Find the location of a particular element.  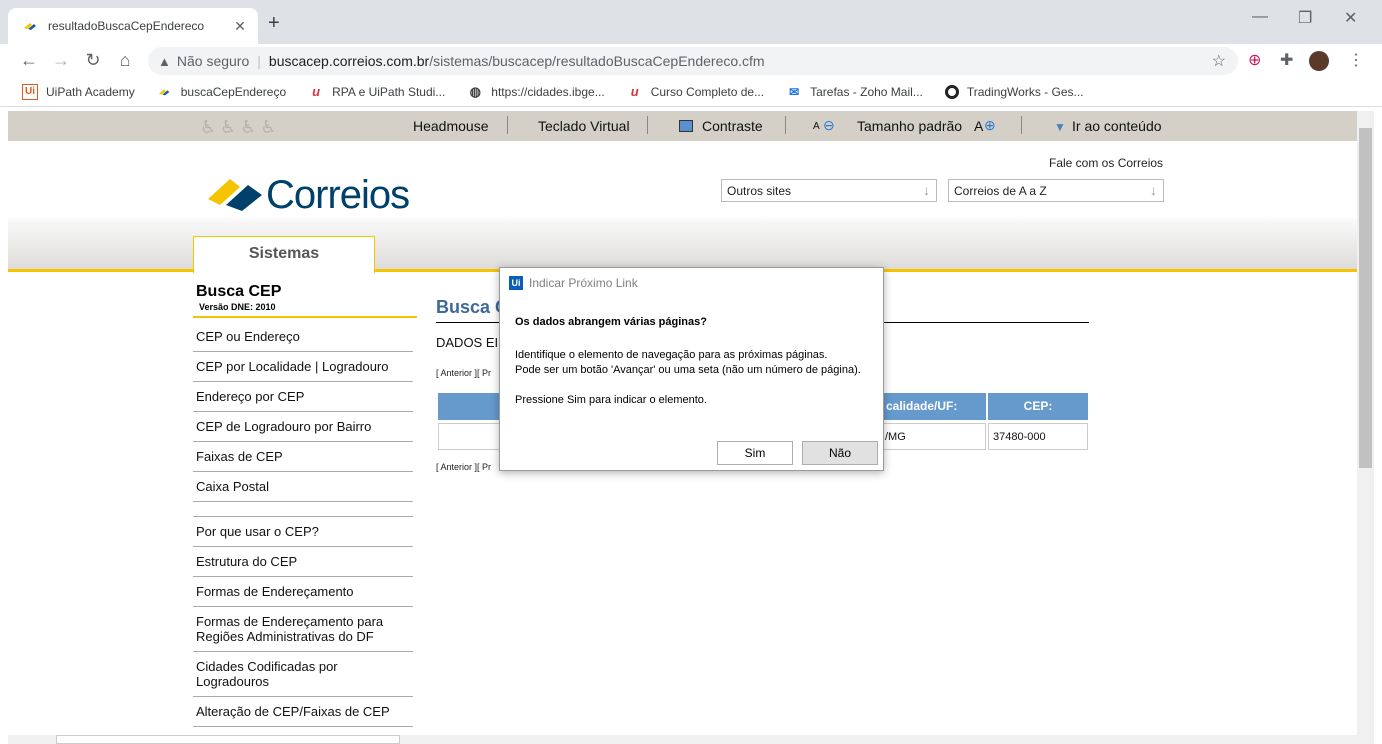

udemy-icon: u is located at coordinates (634, 91).